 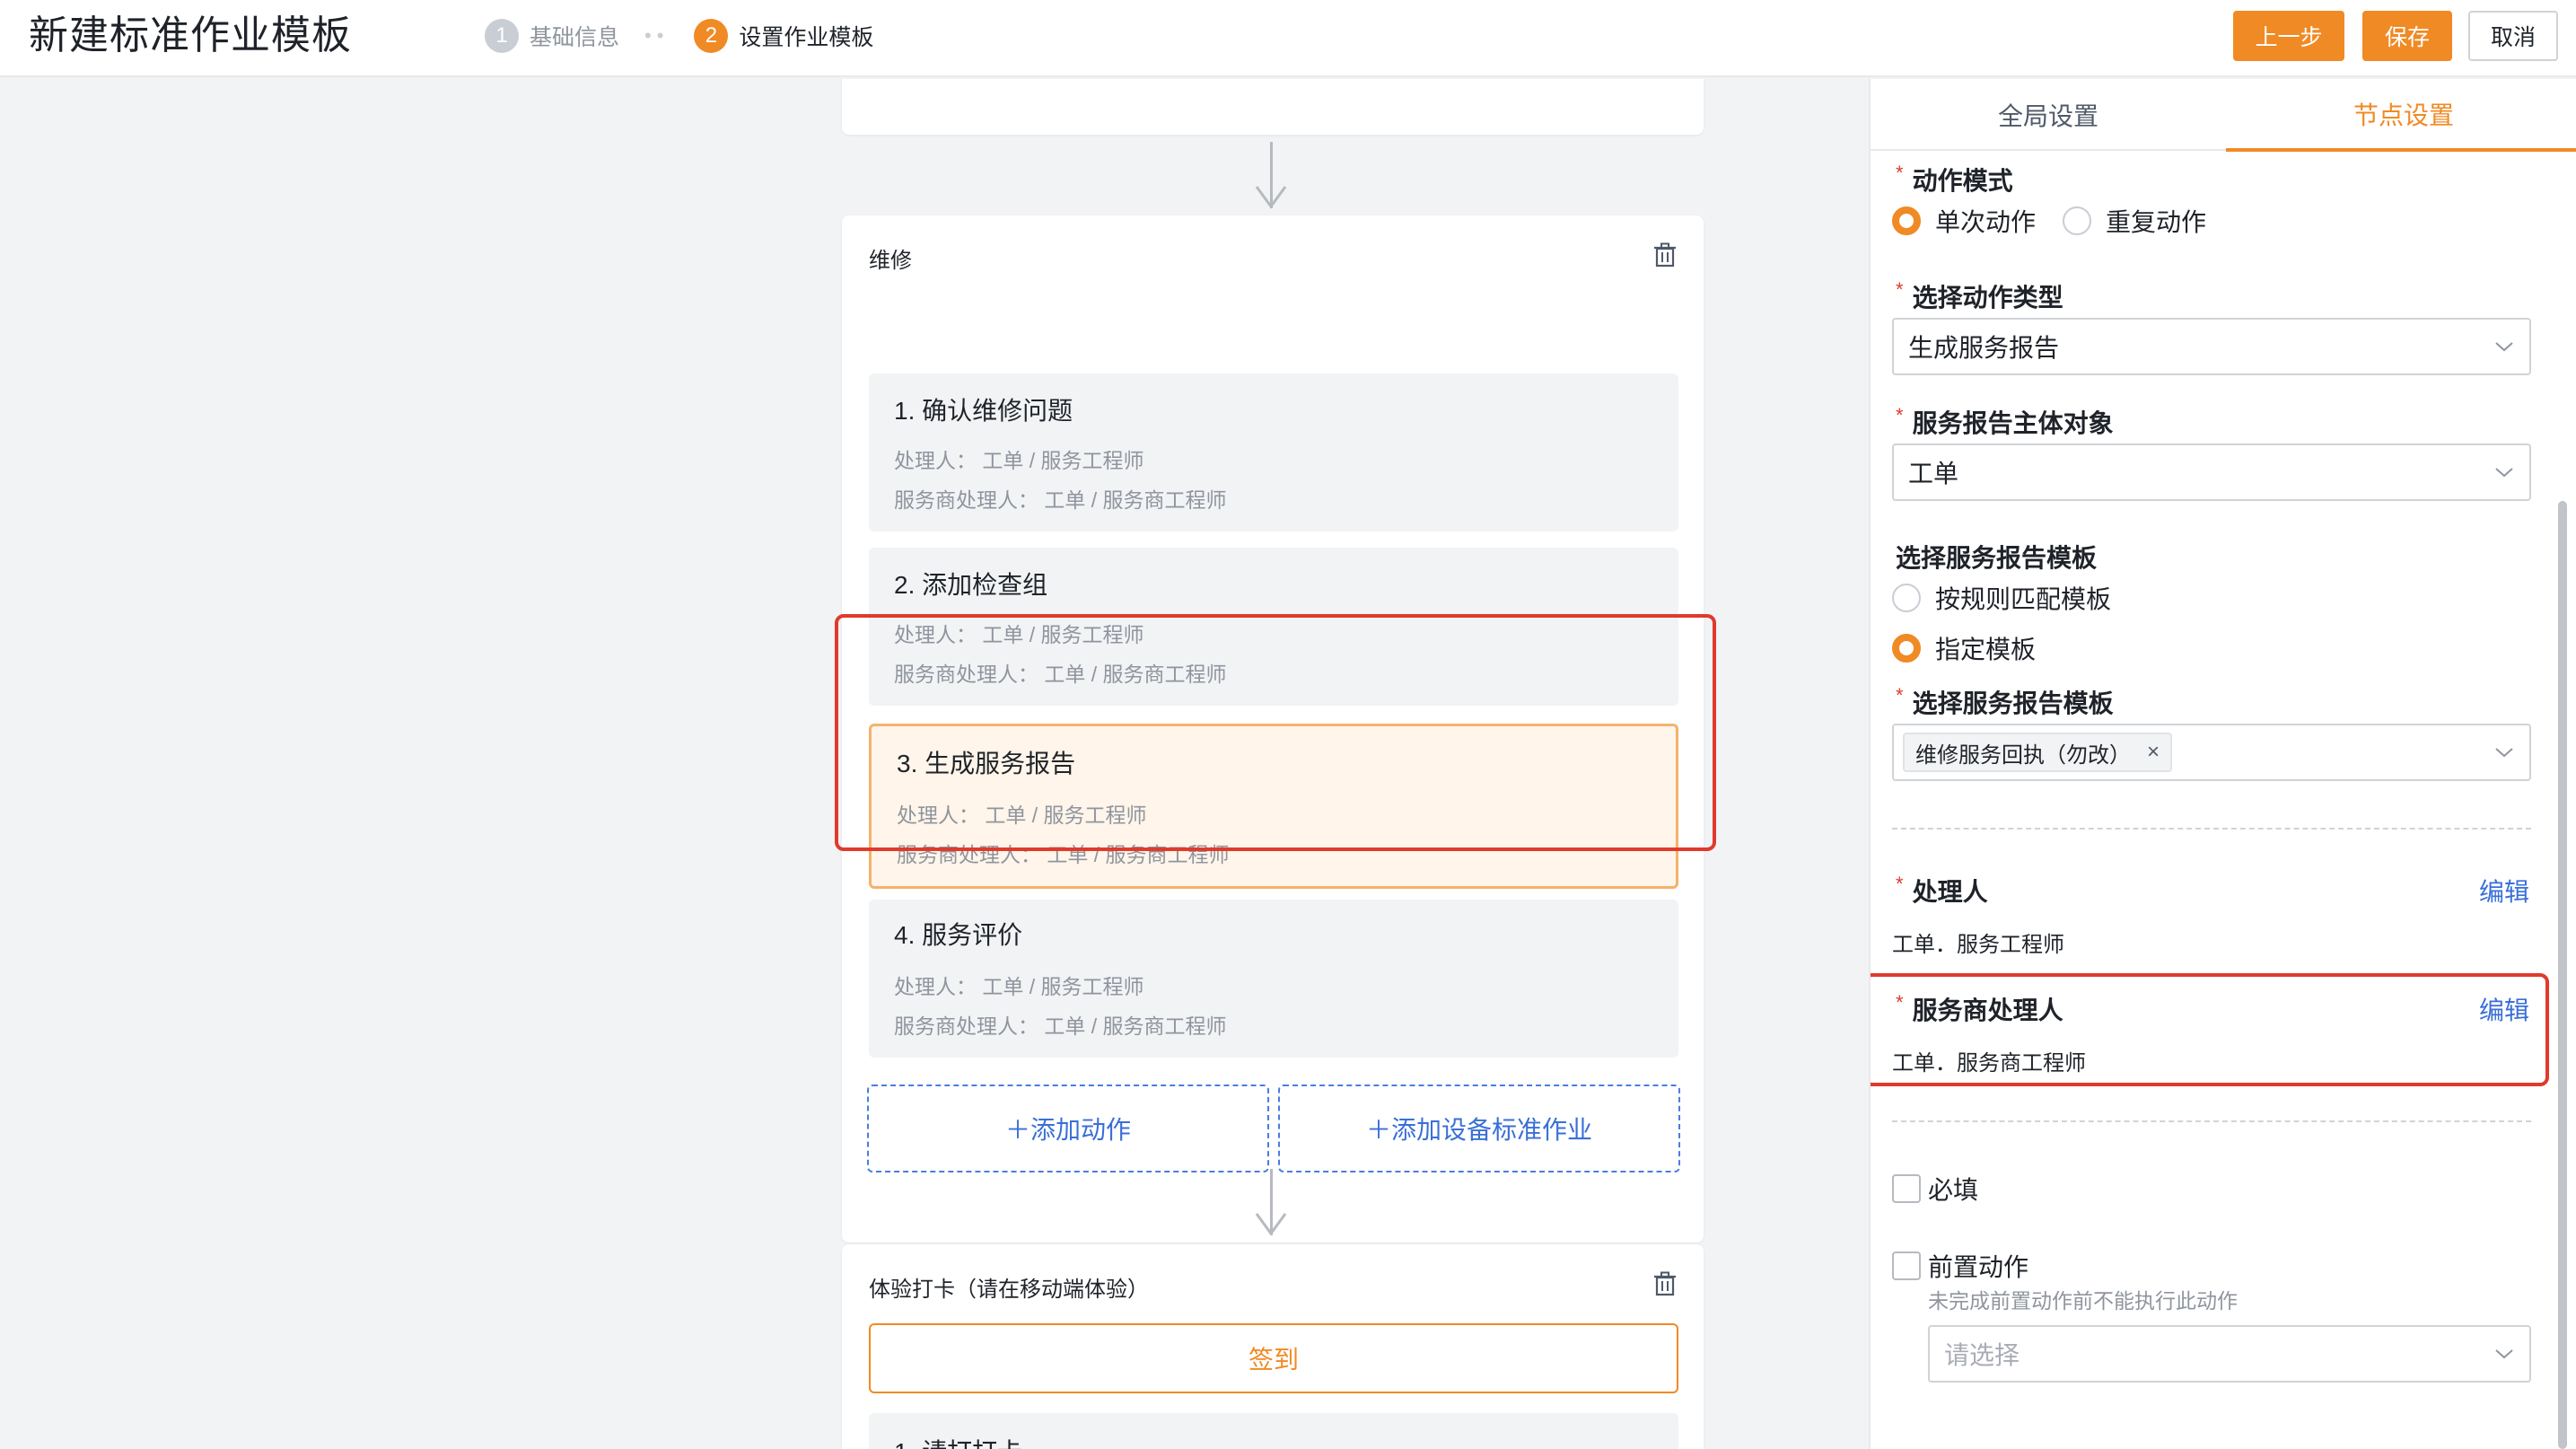 What do you see at coordinates (2288, 36) in the screenshot?
I see `prev-step-button: 上一步` at bounding box center [2288, 36].